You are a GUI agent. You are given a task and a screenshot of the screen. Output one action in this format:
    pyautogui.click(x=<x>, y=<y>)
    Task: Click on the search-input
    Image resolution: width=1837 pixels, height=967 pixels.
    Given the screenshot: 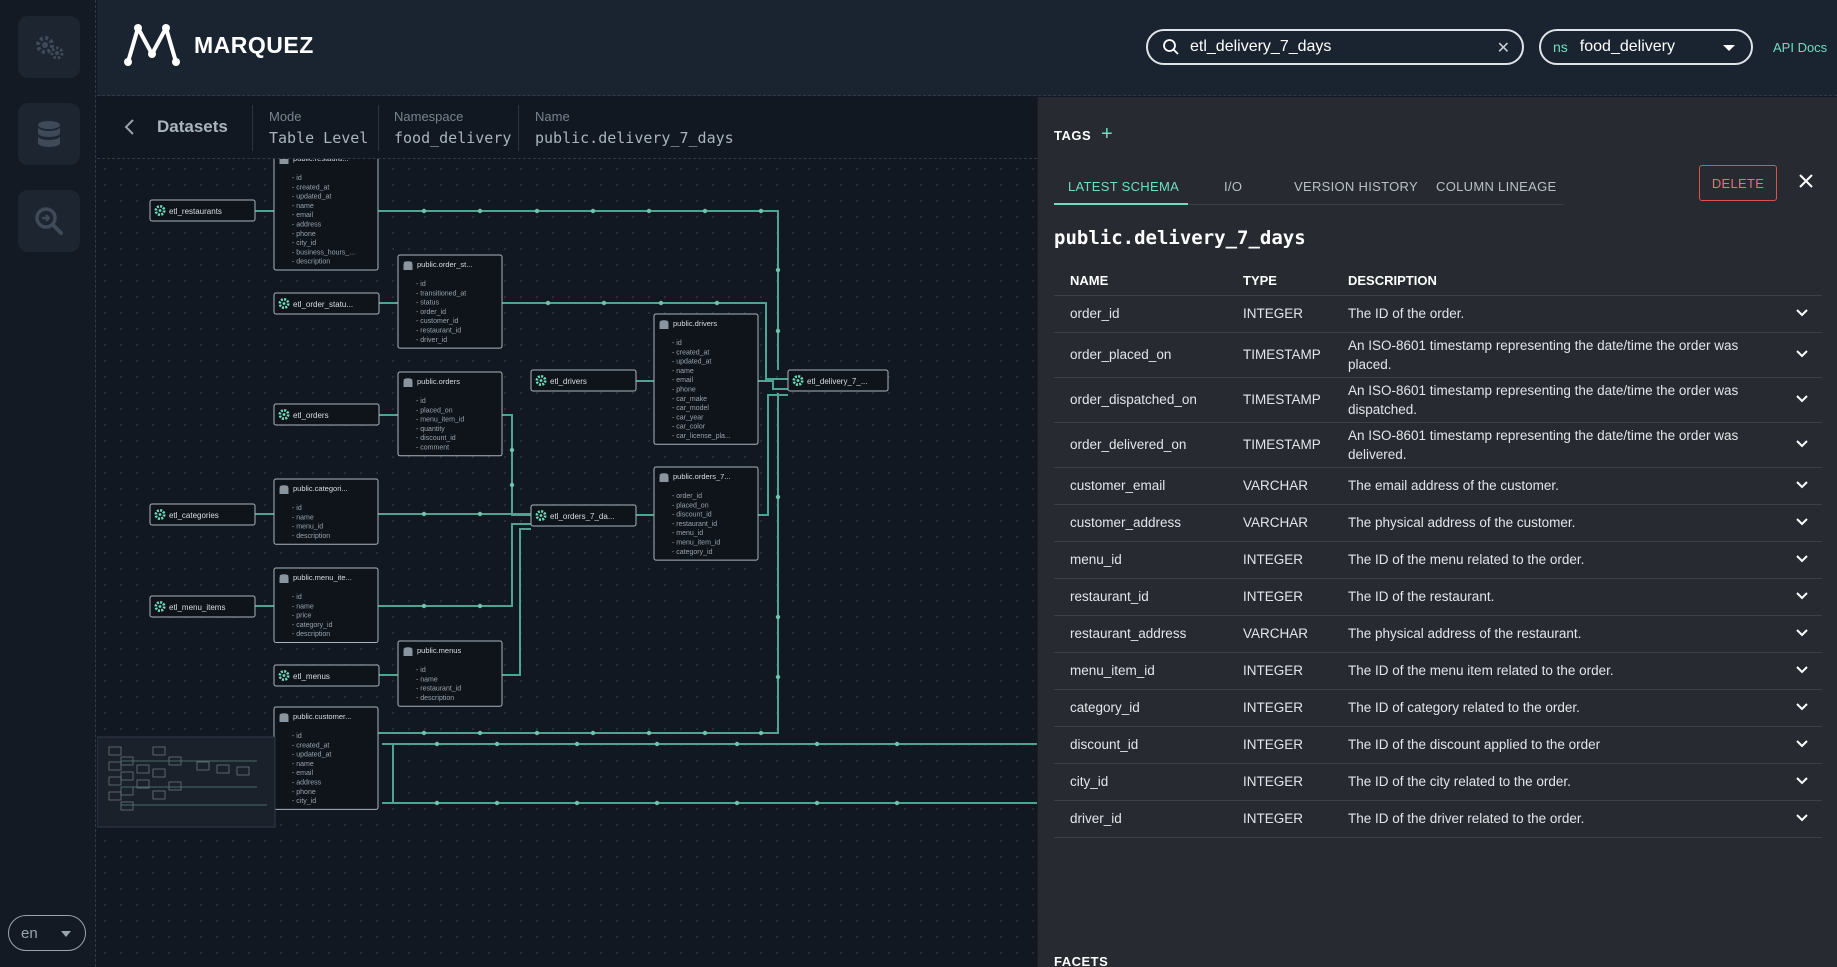 What is the action you would take?
    pyautogui.click(x=1340, y=47)
    